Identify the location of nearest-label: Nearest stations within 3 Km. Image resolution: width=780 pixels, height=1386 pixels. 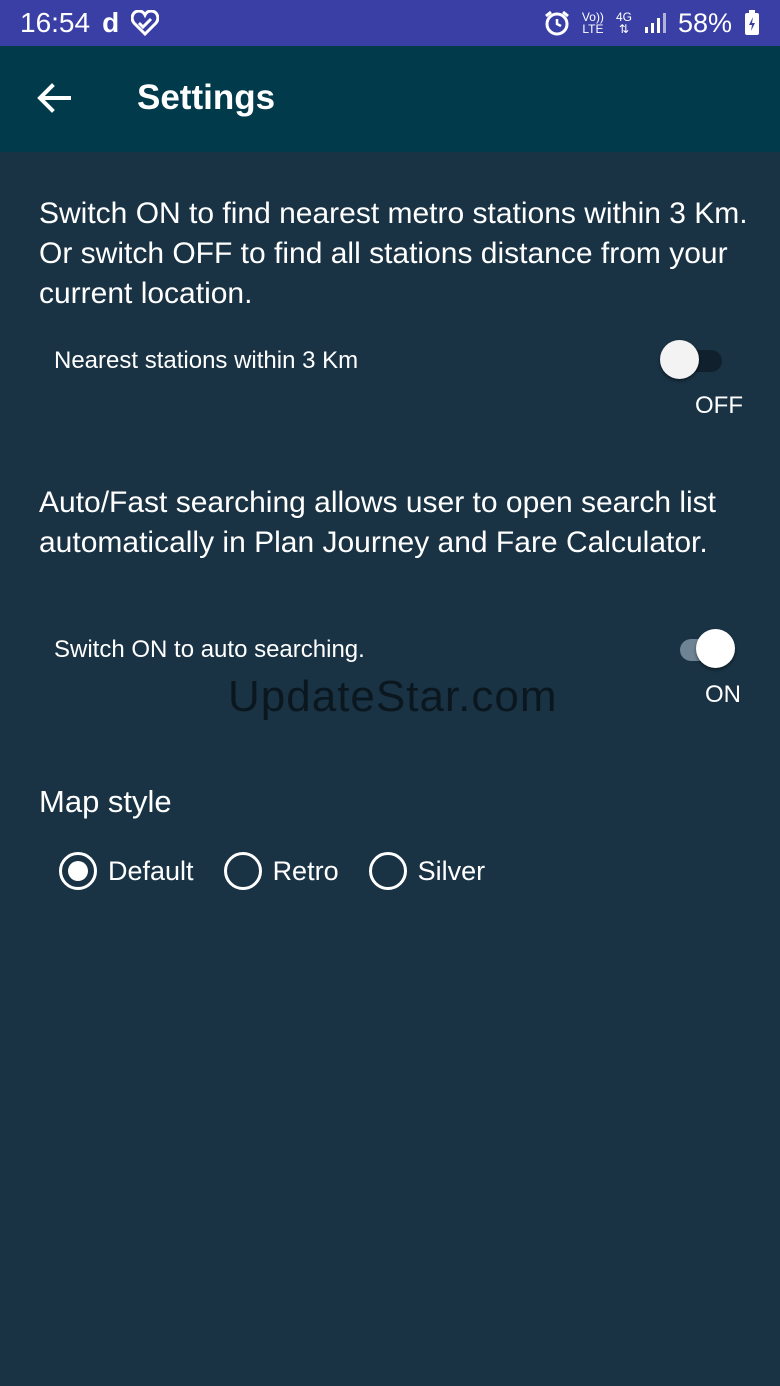
(206, 360).